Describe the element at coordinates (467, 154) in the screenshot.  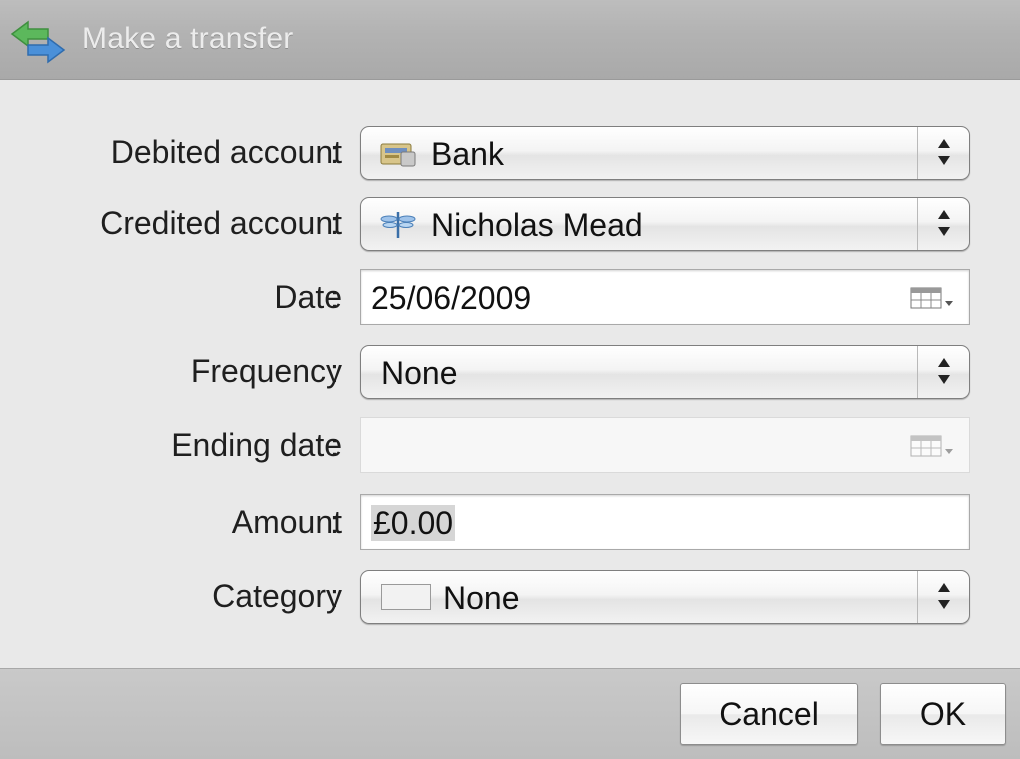
I see `debited-account-value: Bank` at that location.